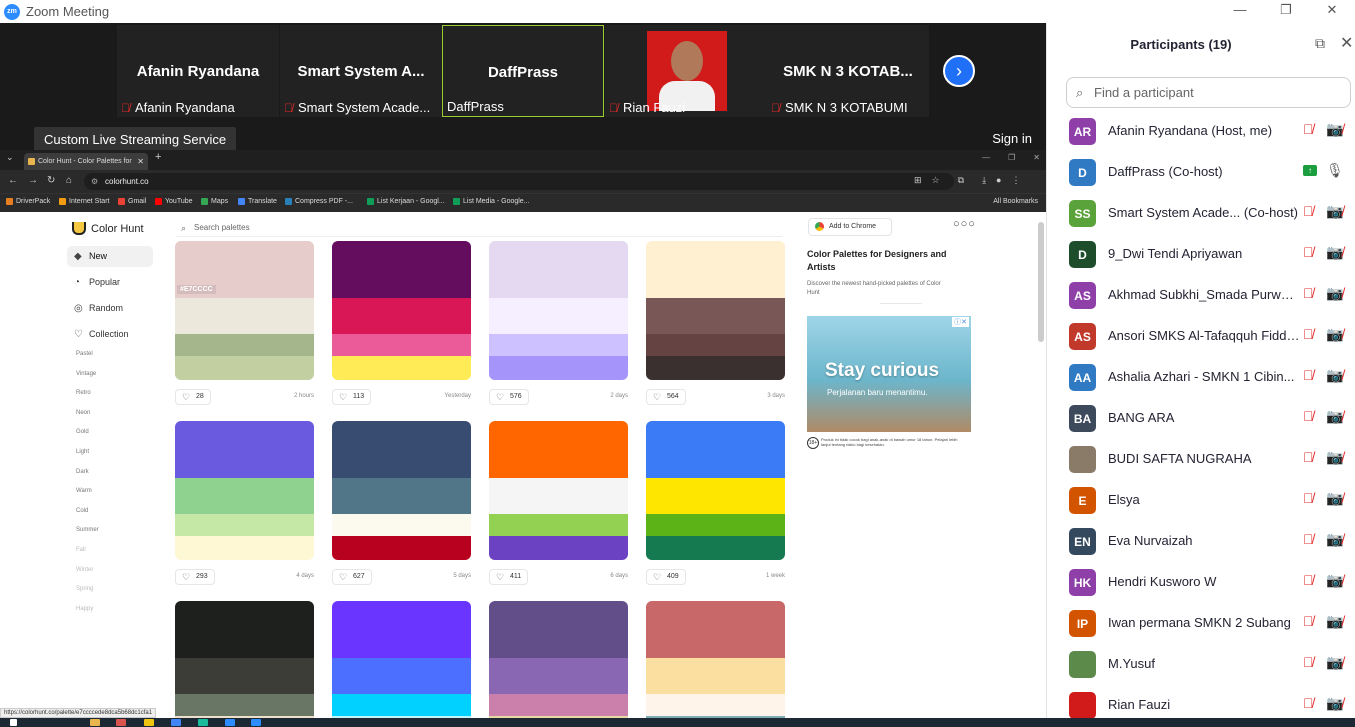  I want to click on like-button: ♡ 564, so click(666, 397).